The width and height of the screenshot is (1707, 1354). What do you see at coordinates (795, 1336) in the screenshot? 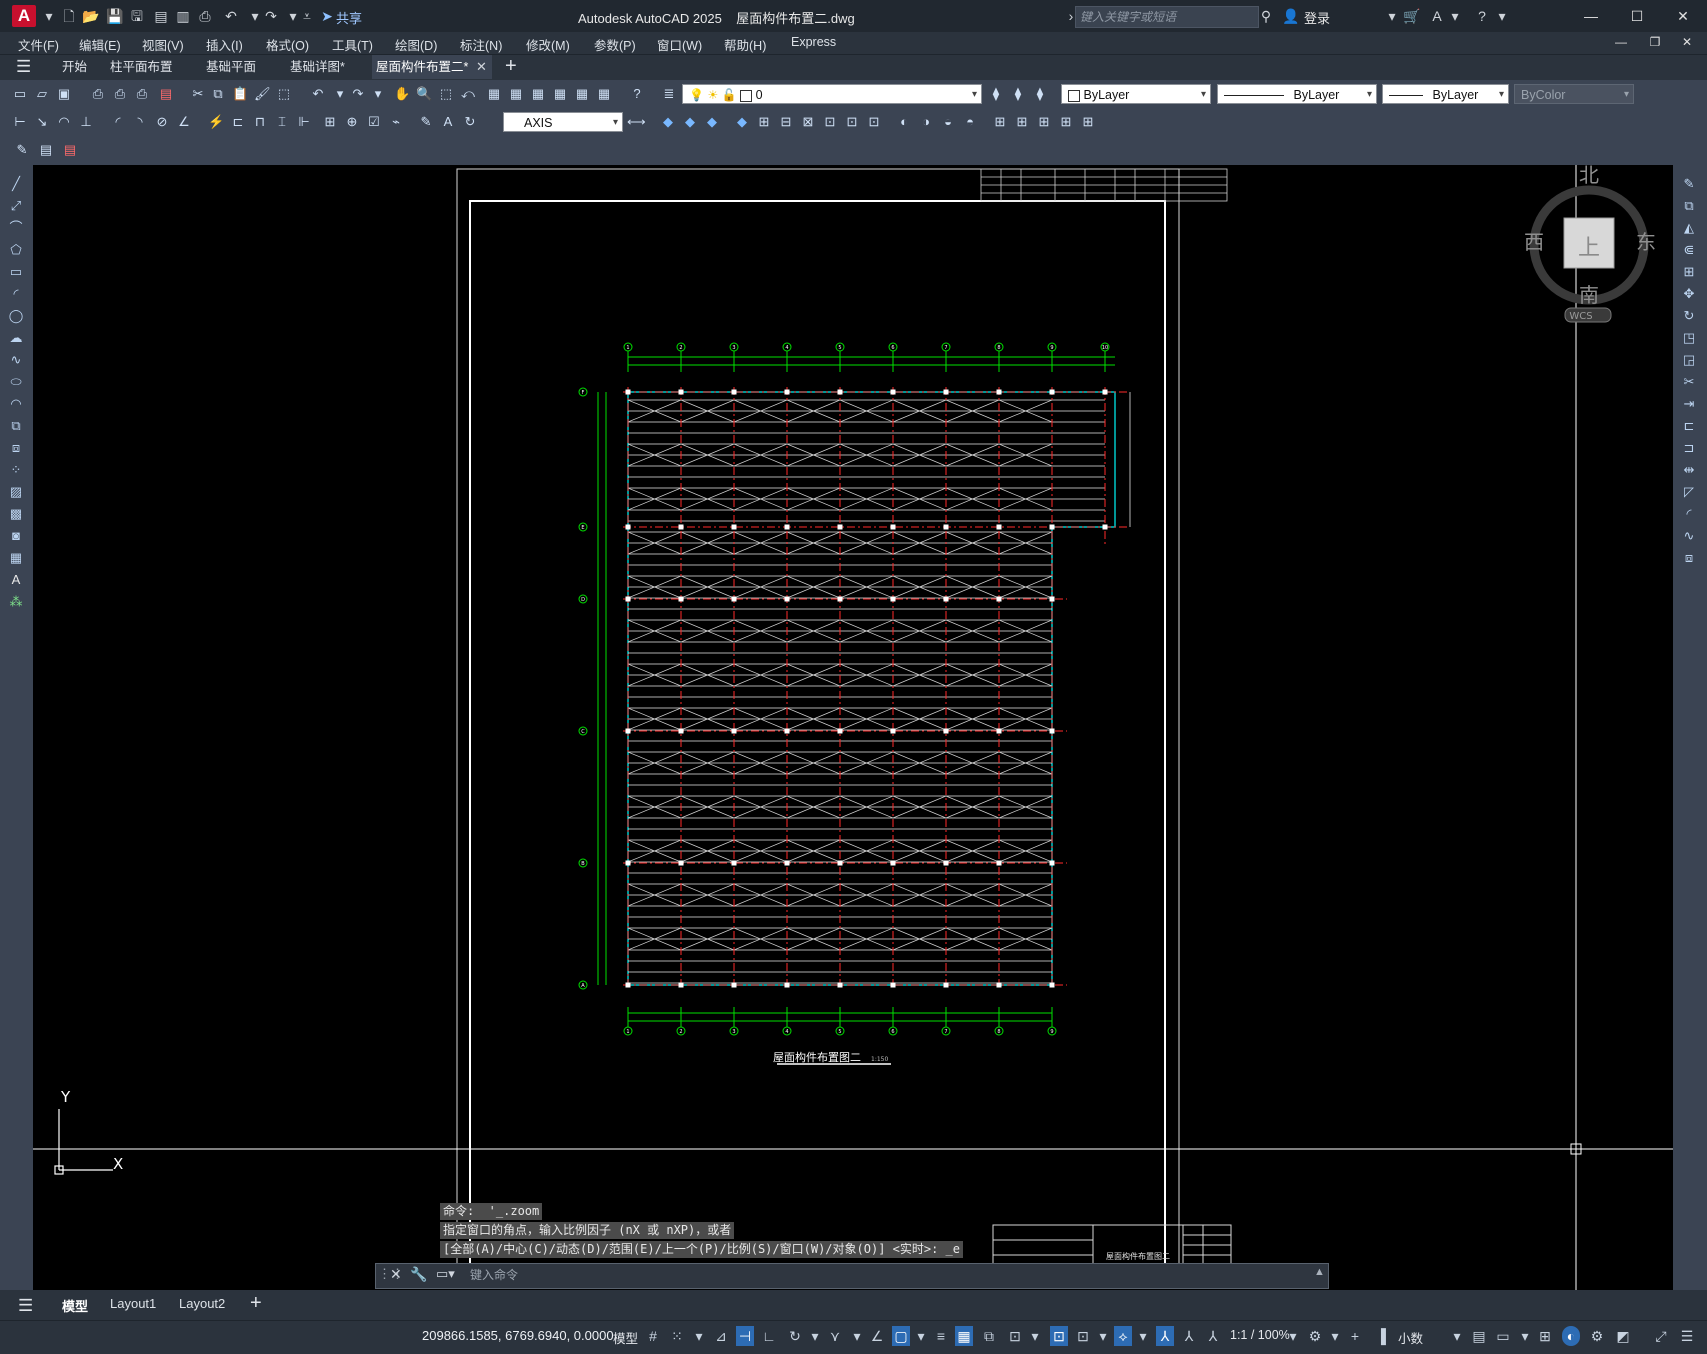
I see `polar-tracking-icon: ↻` at bounding box center [795, 1336].